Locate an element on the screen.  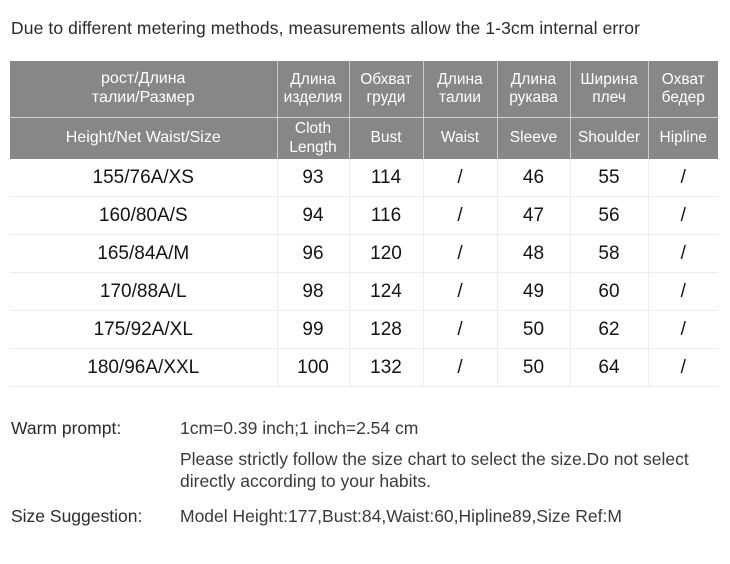
header-en-size-line1: Height/Net Waist/Size is located at coordinates (143, 138).